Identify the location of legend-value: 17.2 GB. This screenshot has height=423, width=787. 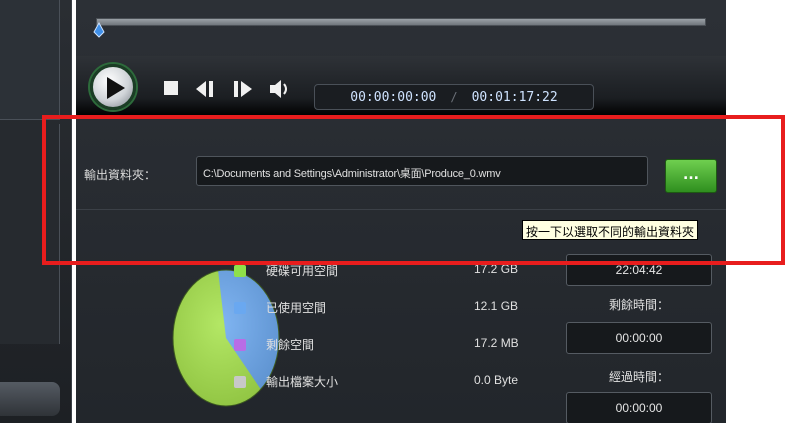
(496, 269).